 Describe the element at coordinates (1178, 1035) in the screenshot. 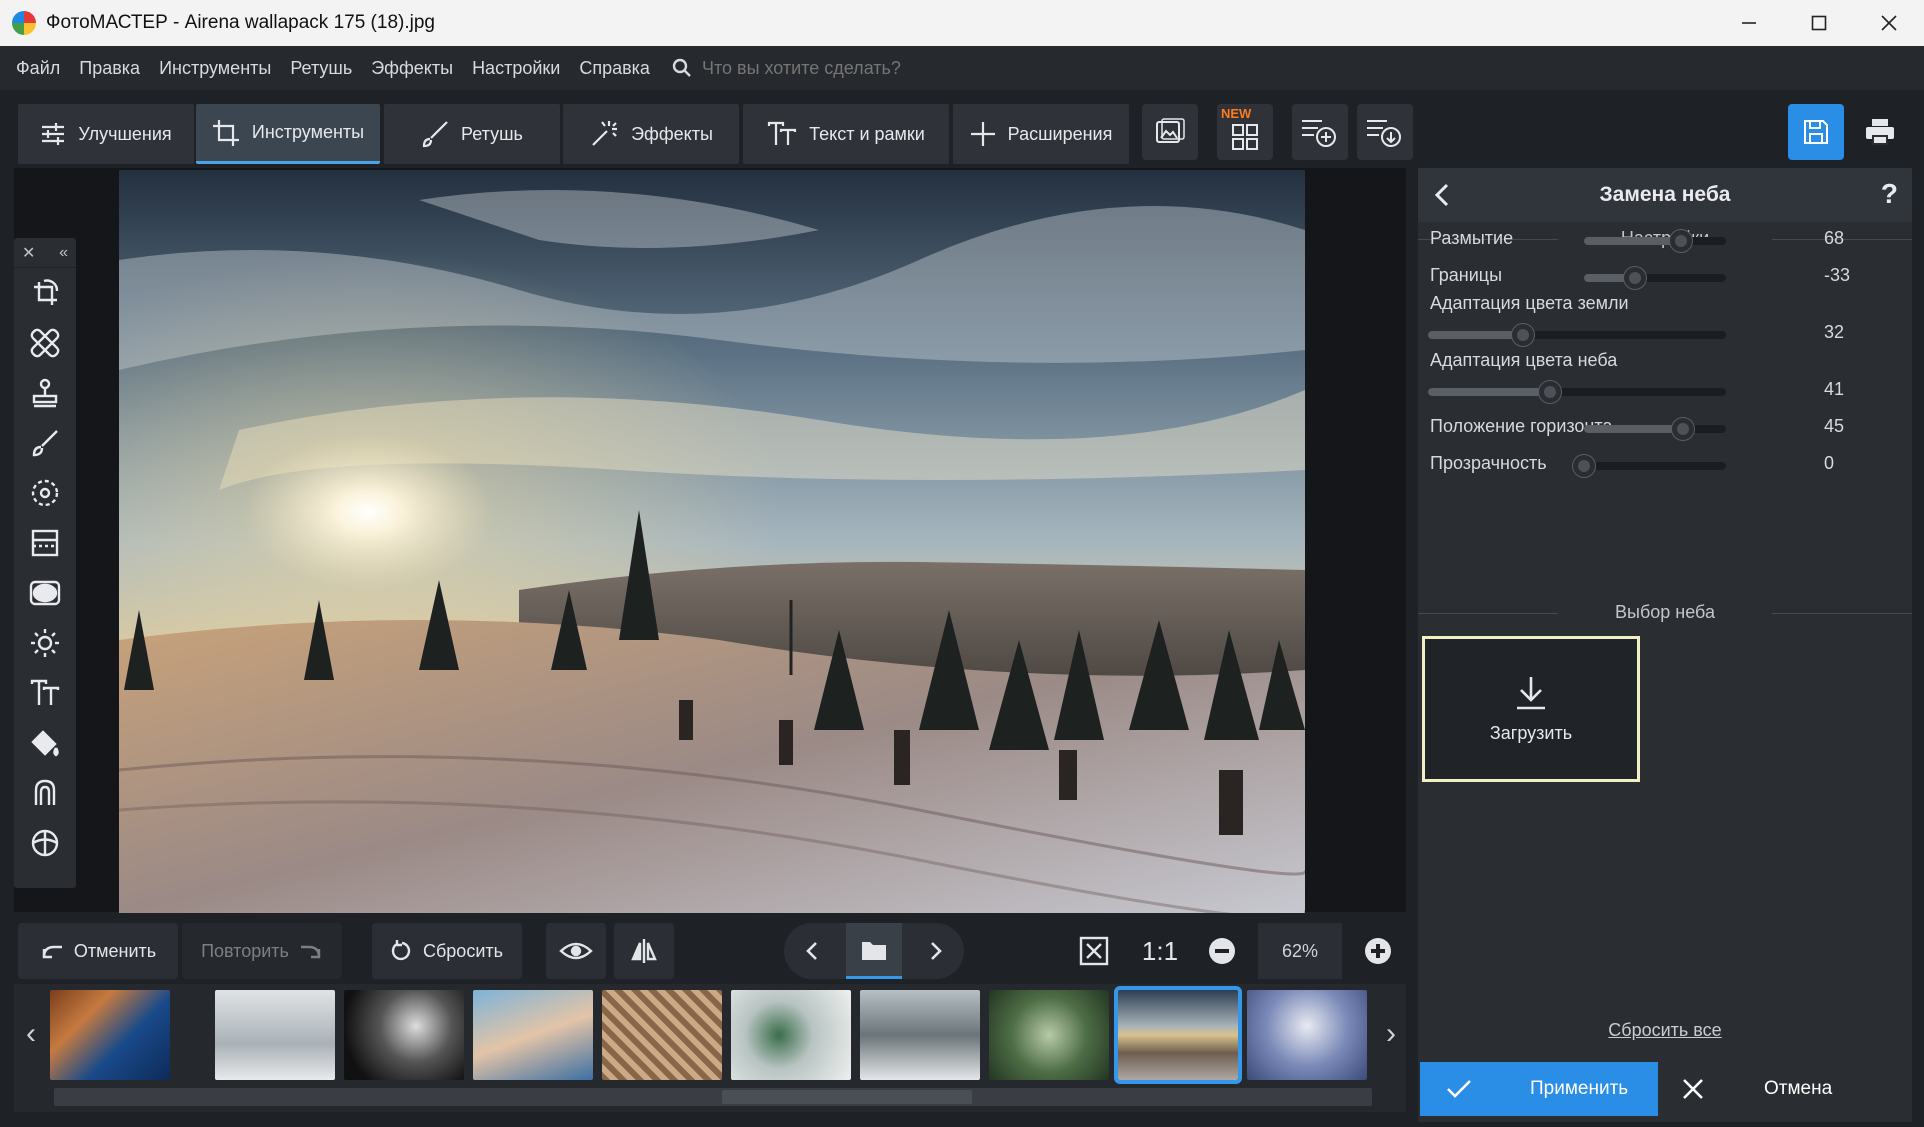

I see `thumbnail-selected` at that location.